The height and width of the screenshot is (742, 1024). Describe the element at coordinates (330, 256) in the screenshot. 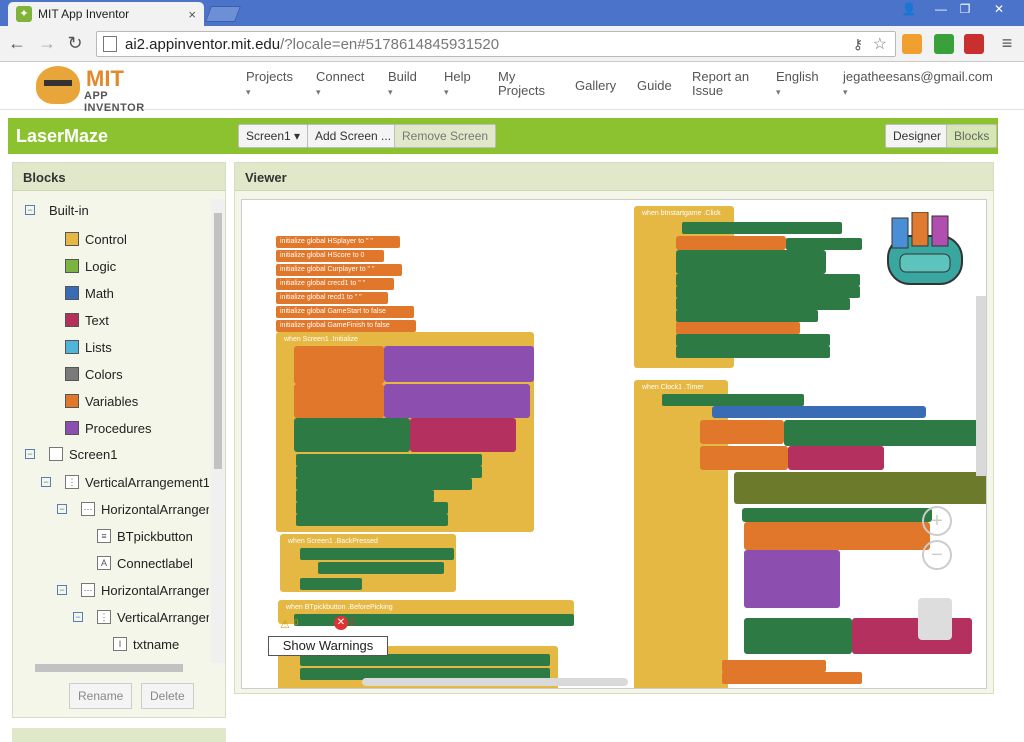

I see `global-var-block: initialize global HScore to 0` at that location.